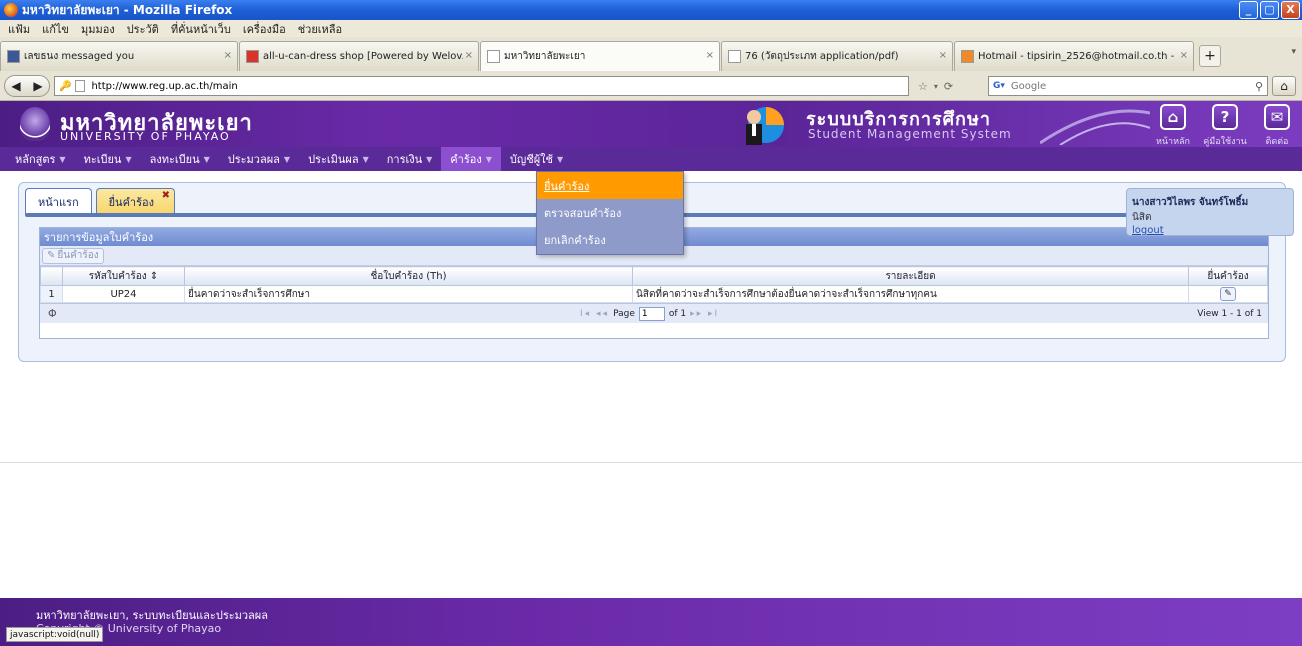 The height and width of the screenshot is (646, 1302). I want to click on manual-help-label: คู่มือใช้งาน, so click(1225, 141).